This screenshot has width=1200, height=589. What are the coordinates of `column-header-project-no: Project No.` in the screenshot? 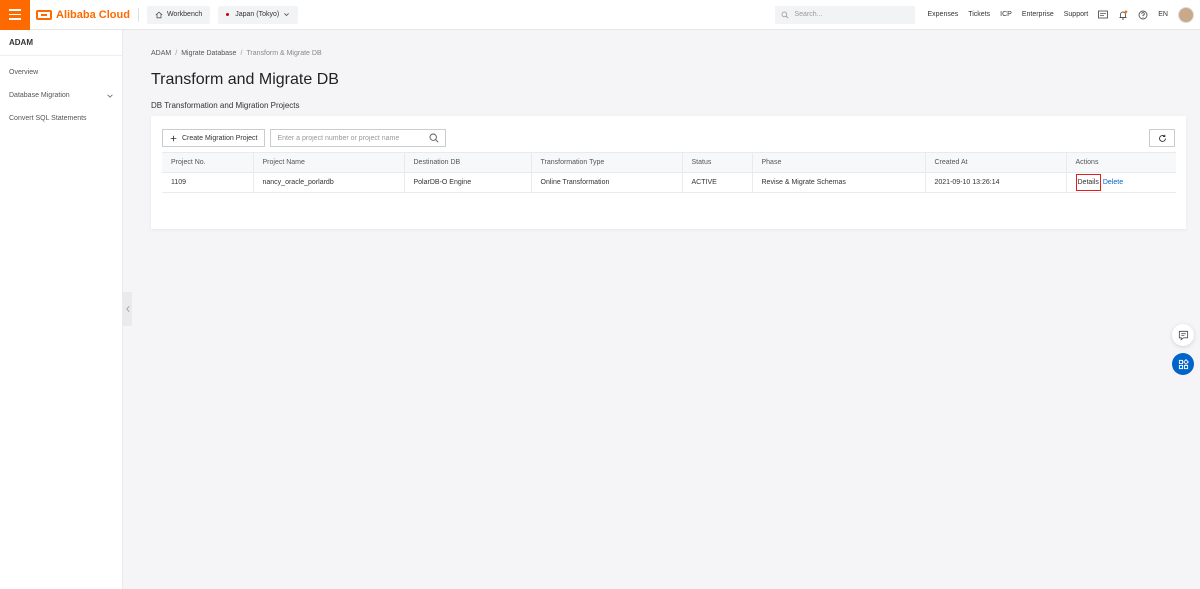 It's located at (208, 162).